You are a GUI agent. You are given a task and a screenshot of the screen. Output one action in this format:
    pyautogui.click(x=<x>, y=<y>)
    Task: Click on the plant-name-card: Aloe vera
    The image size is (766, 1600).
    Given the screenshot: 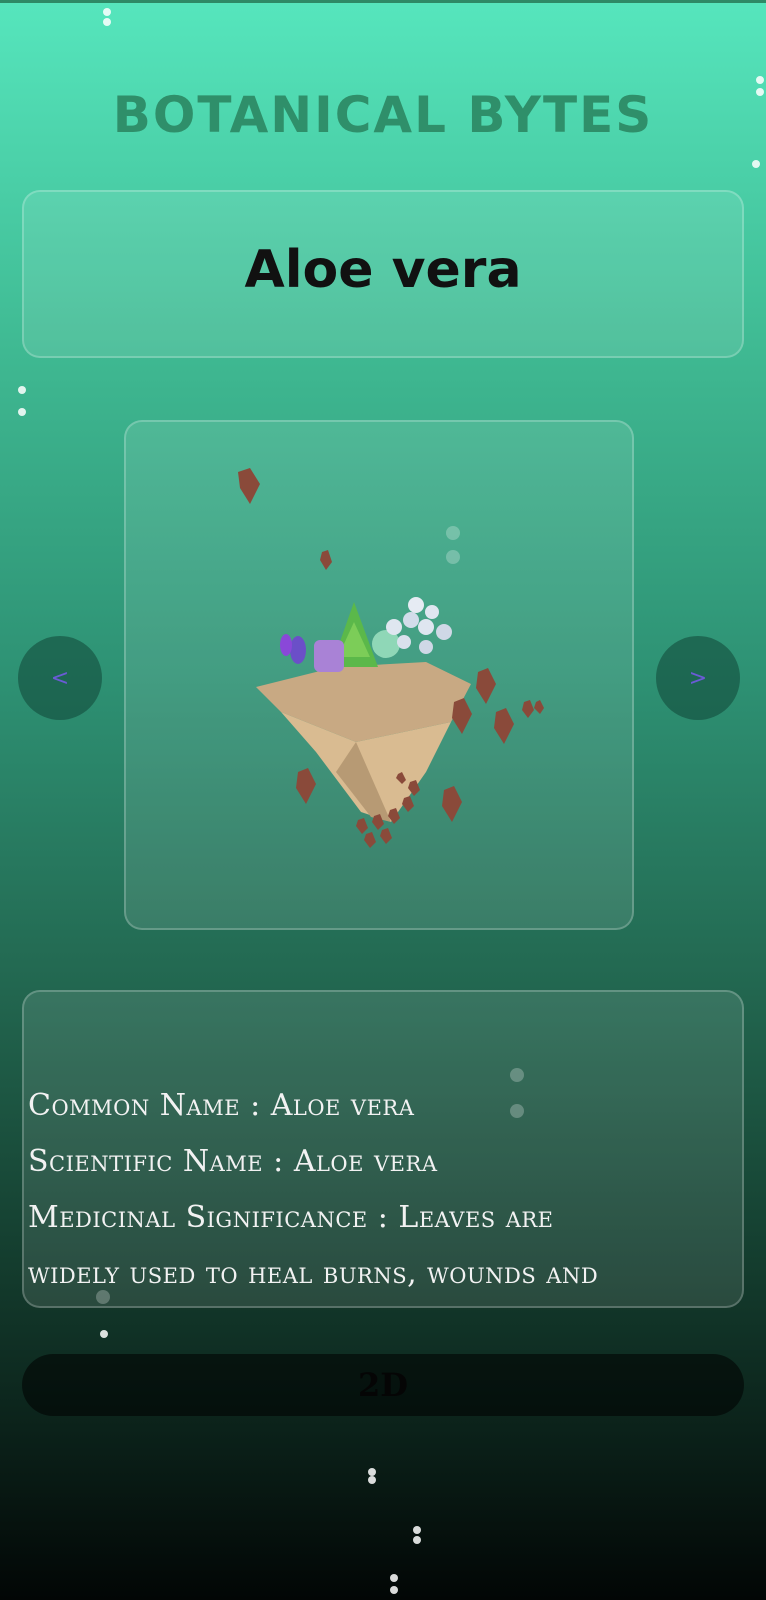 What is the action you would take?
    pyautogui.click(x=383, y=274)
    